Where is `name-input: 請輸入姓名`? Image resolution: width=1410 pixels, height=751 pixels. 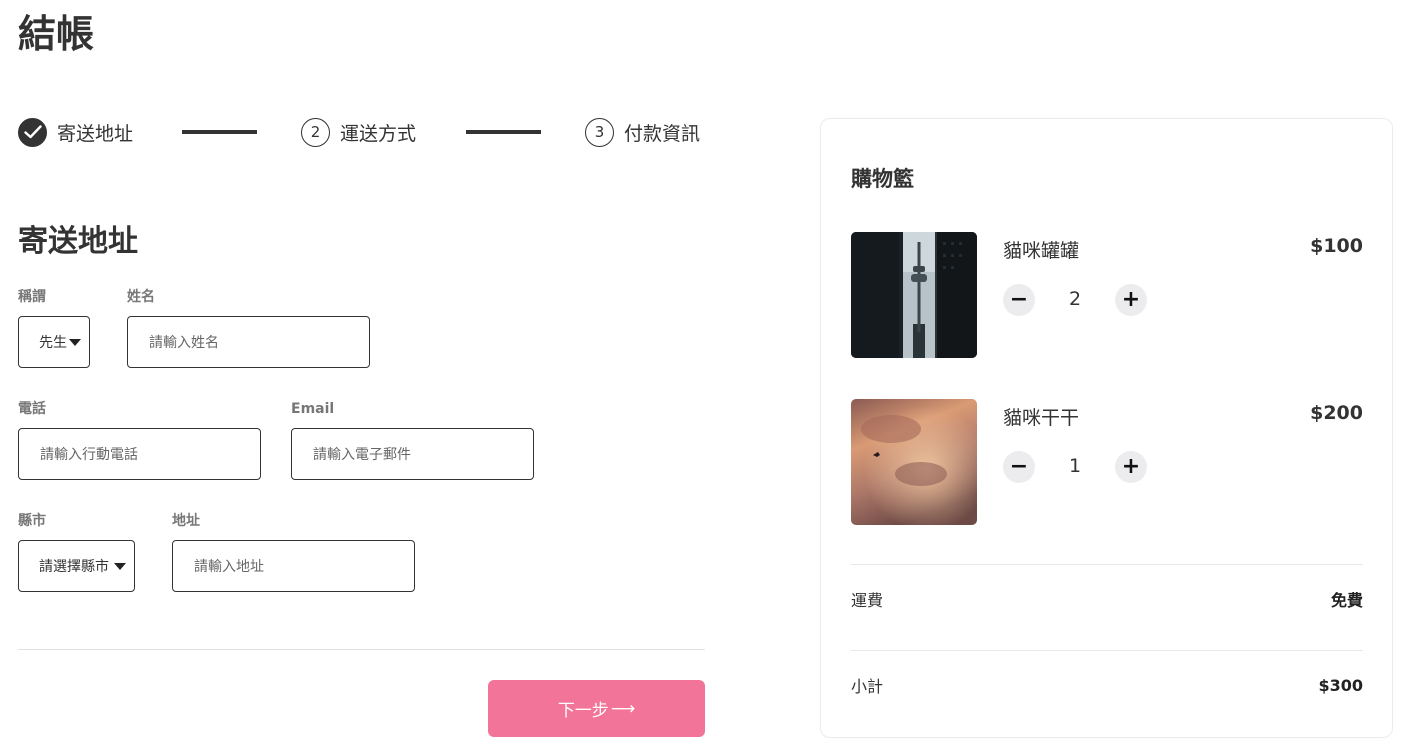
name-input: 請輸入姓名 is located at coordinates (248, 342).